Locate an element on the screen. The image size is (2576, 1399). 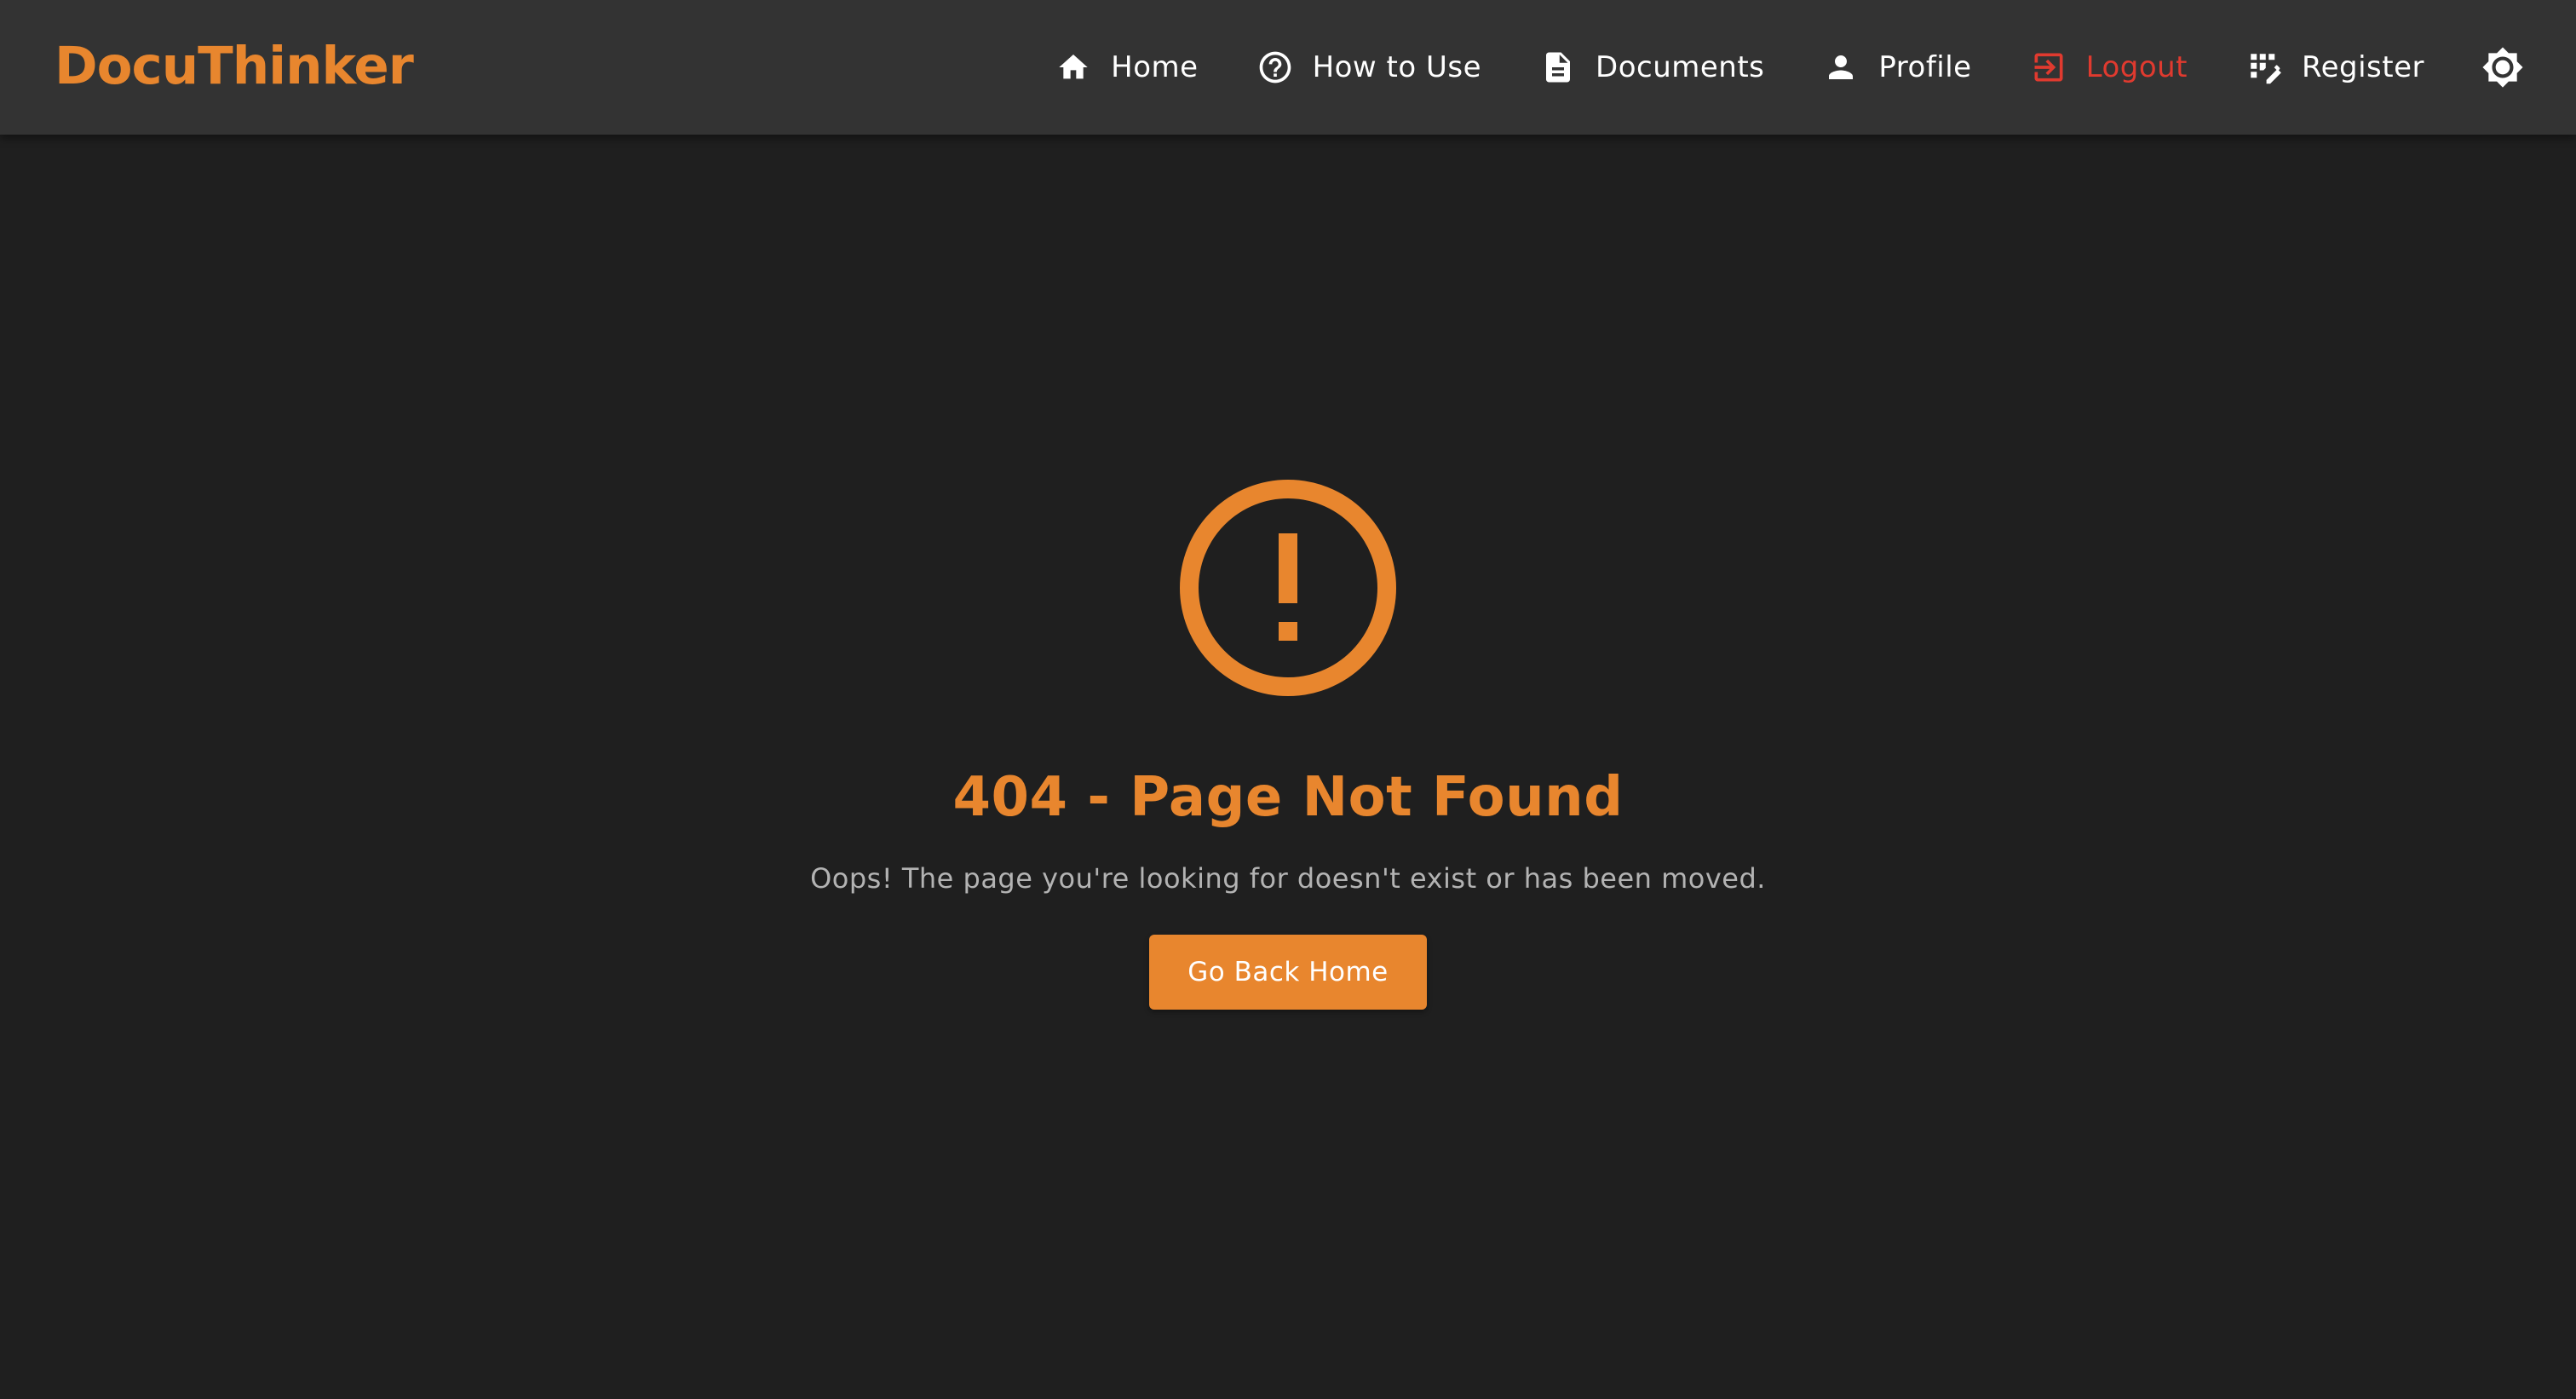
nav-item-label: Home is located at coordinates (1155, 67).